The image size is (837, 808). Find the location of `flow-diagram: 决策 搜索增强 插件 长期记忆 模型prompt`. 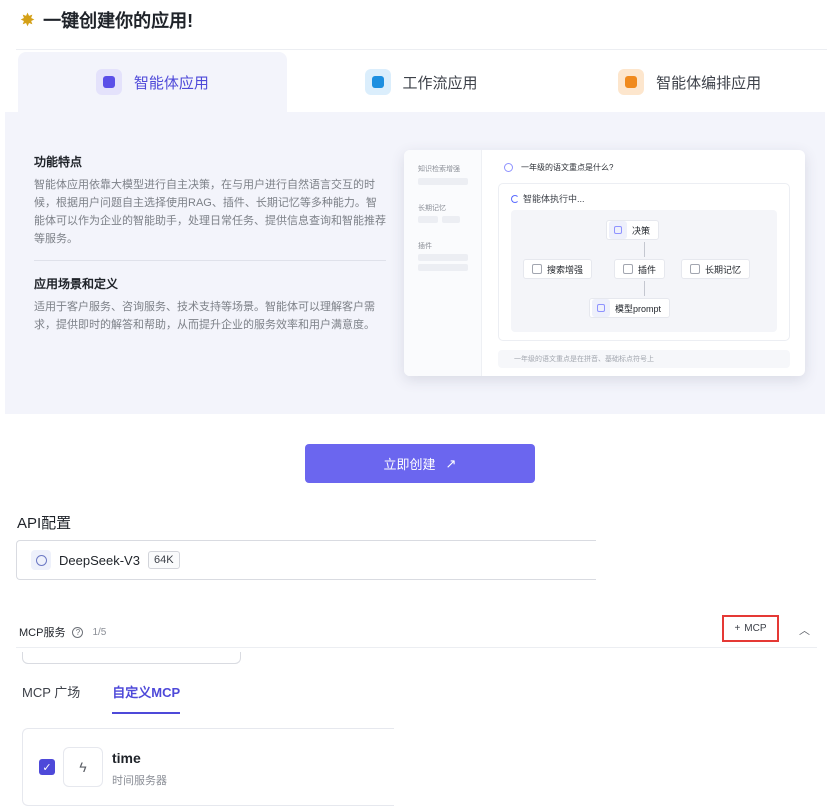

flow-diagram: 决策 搜索增强 插件 长期记忆 模型prompt is located at coordinates (644, 271).